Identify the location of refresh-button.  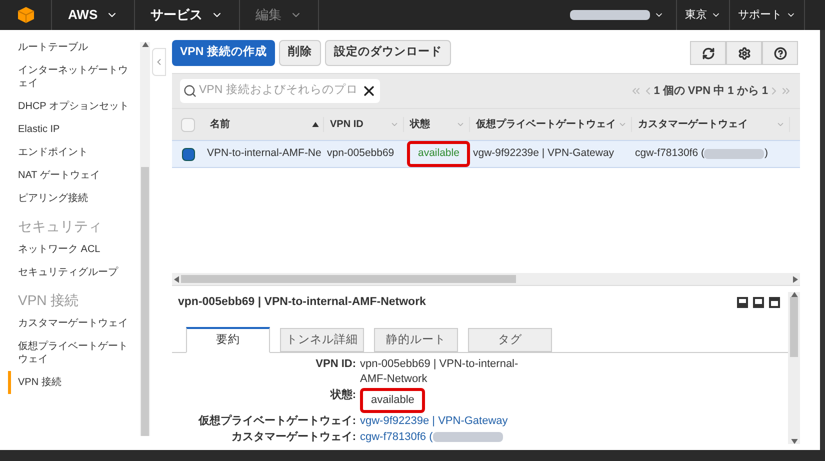
(708, 53).